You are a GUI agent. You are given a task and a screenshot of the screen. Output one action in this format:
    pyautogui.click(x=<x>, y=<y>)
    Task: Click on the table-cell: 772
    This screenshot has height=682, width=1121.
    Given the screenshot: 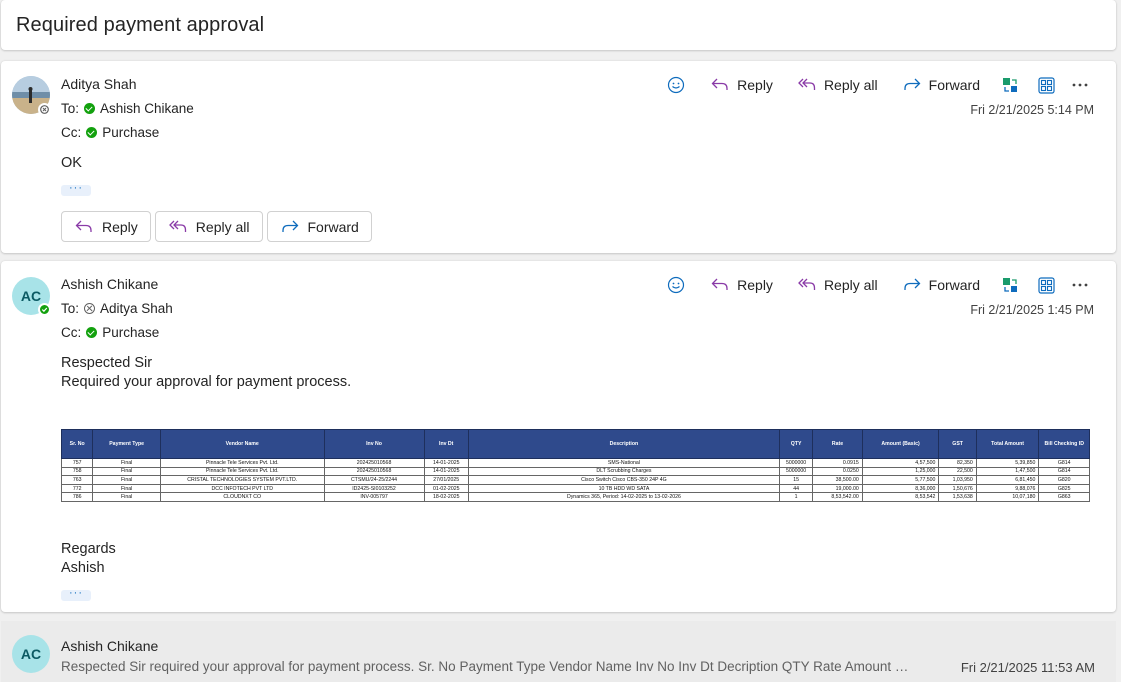 What is the action you would take?
    pyautogui.click(x=77, y=488)
    